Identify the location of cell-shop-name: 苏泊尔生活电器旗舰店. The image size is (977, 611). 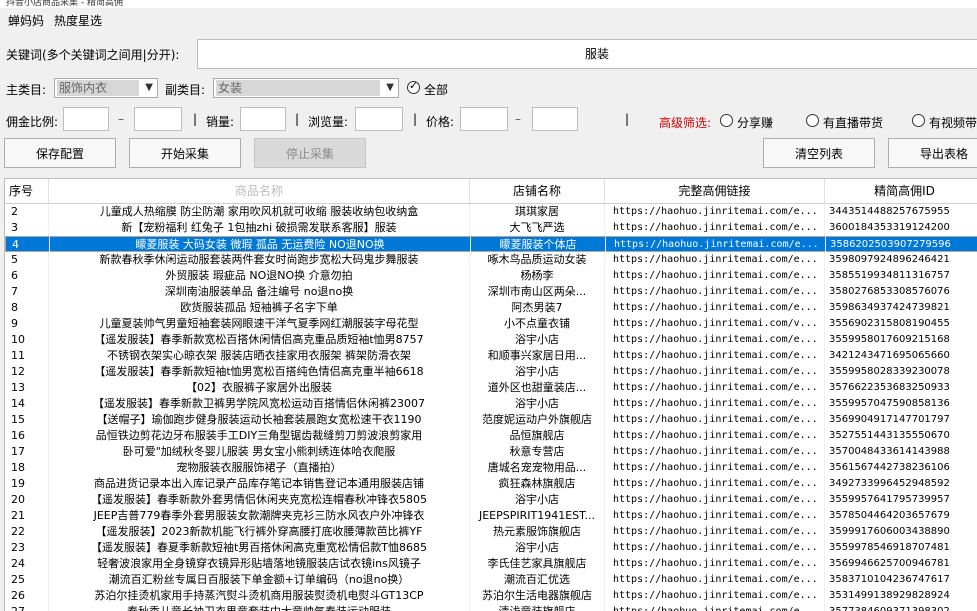
(537, 596).